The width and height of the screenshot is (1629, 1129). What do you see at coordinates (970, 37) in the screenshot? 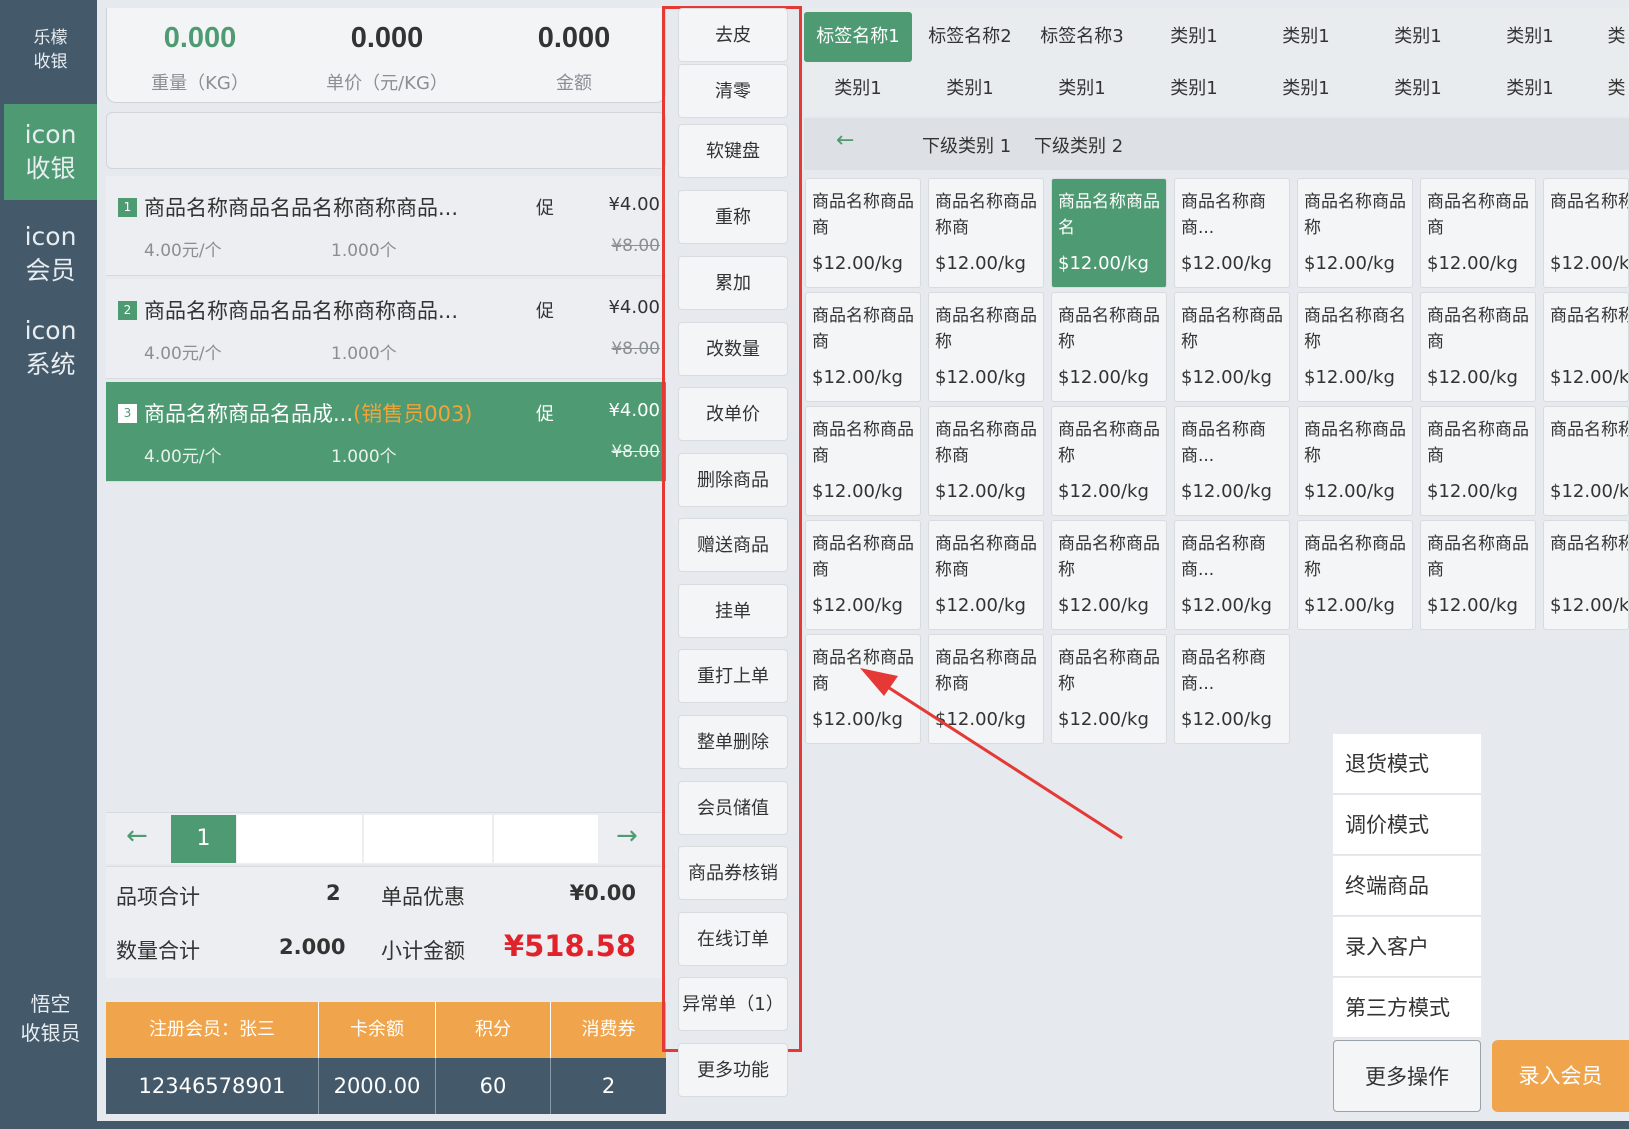
I see `tab-label-2: 标签名称2` at bounding box center [970, 37].